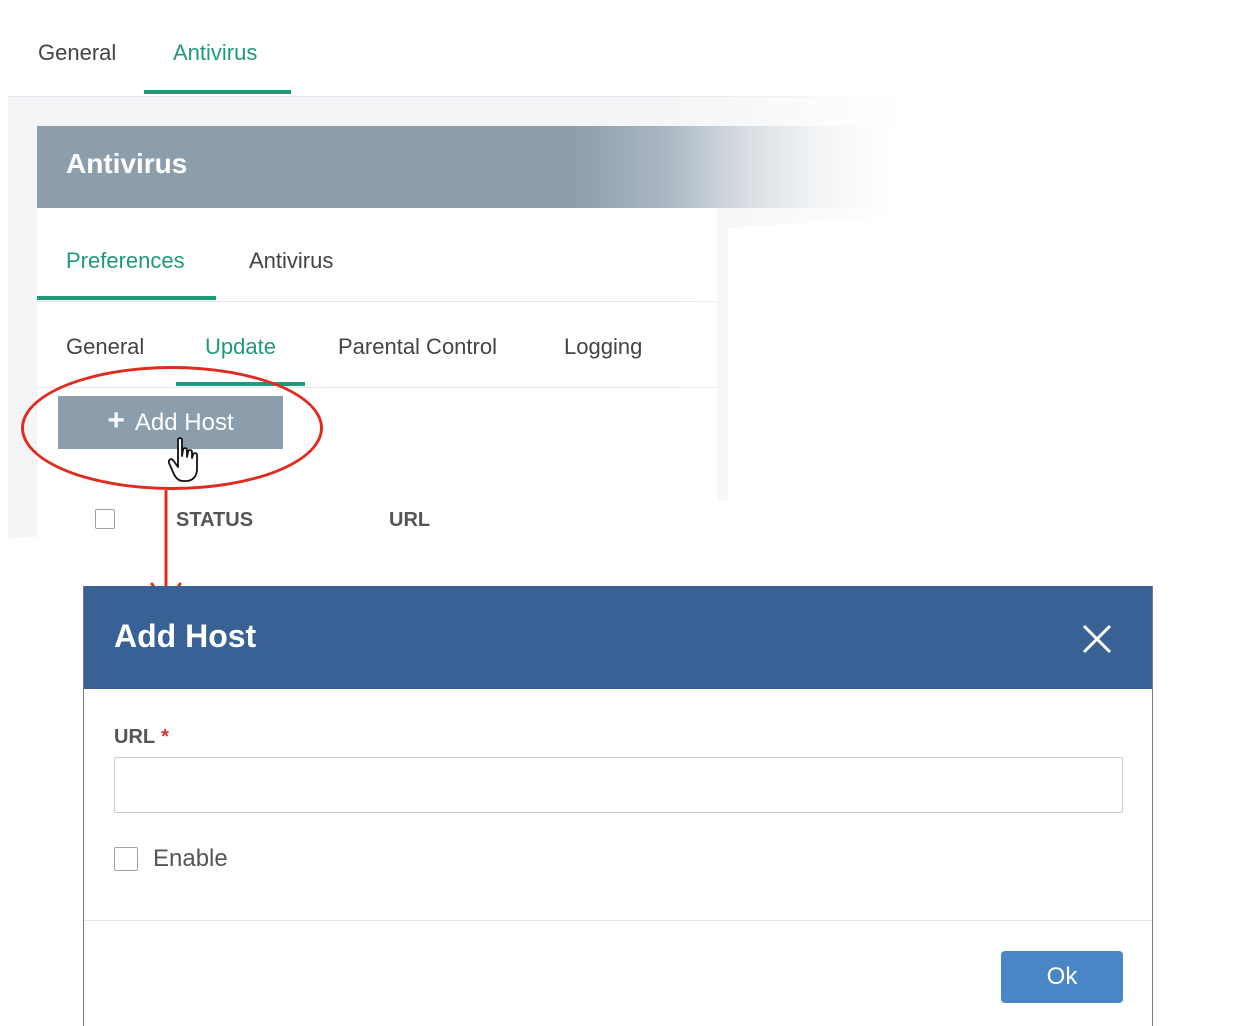 The image size is (1249, 1026). What do you see at coordinates (135, 737) in the screenshot?
I see `url-label-text: URL` at bounding box center [135, 737].